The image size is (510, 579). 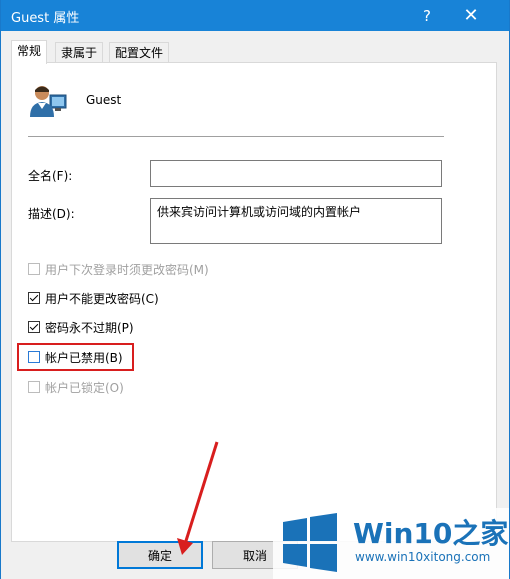 I want to click on user-name: Guest, so click(x=104, y=100).